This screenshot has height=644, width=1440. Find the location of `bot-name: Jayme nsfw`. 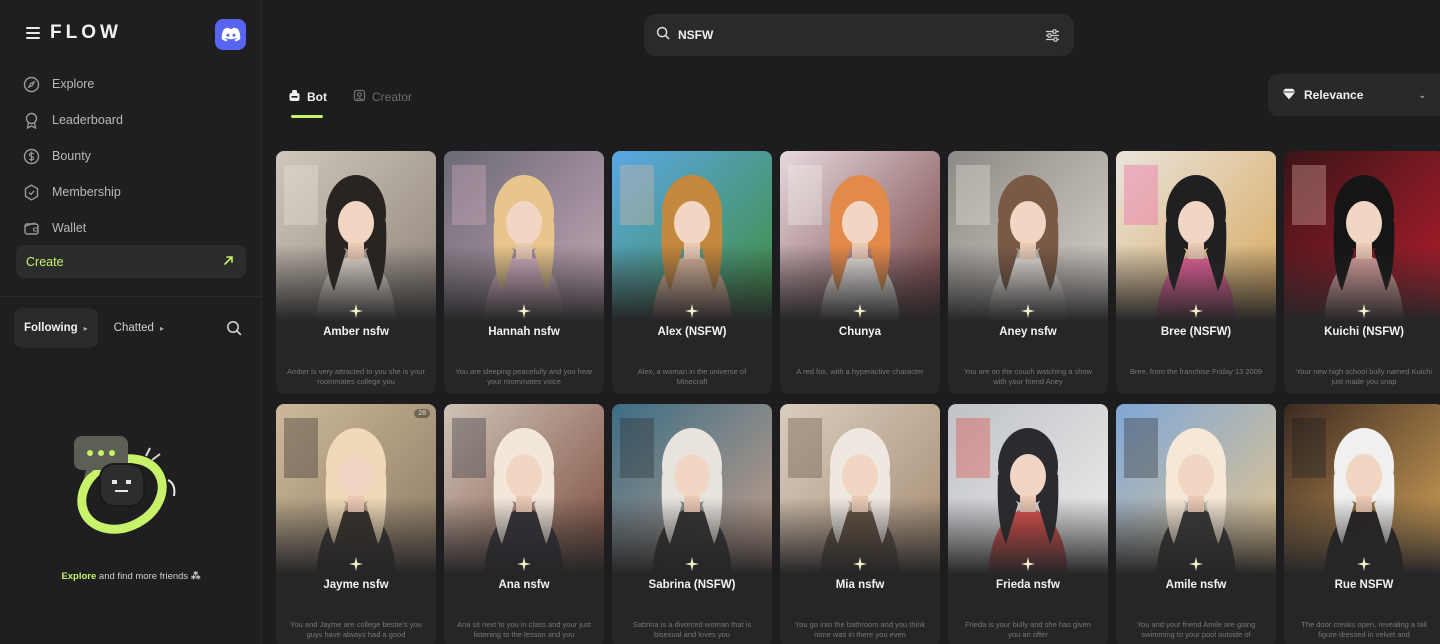

bot-name: Jayme nsfw is located at coordinates (356, 585).